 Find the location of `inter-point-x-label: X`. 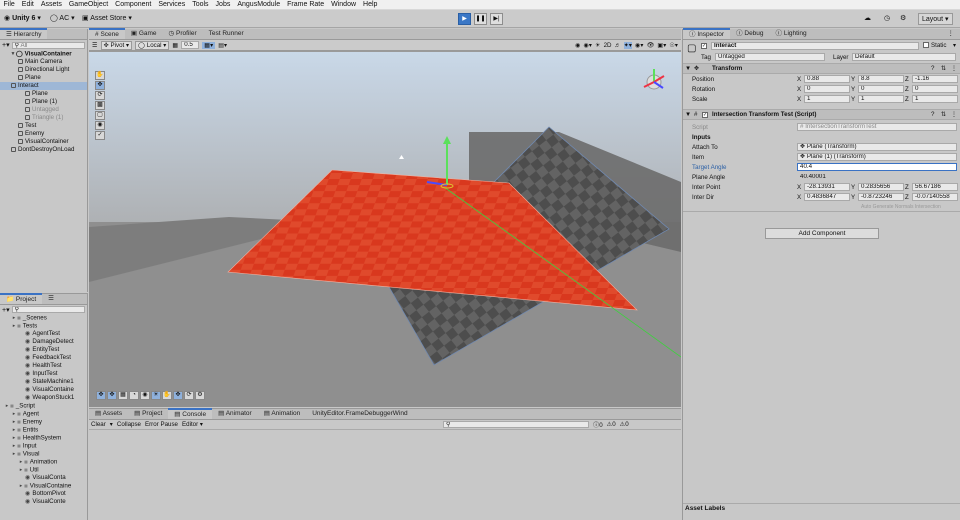

inter-point-x-label: X is located at coordinates (799, 187).